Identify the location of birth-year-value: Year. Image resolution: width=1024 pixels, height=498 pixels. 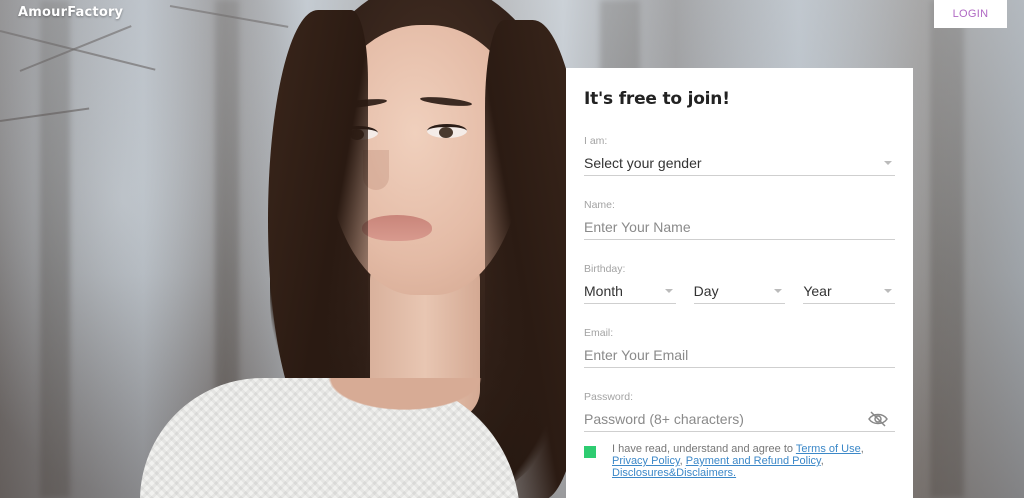
(817, 290).